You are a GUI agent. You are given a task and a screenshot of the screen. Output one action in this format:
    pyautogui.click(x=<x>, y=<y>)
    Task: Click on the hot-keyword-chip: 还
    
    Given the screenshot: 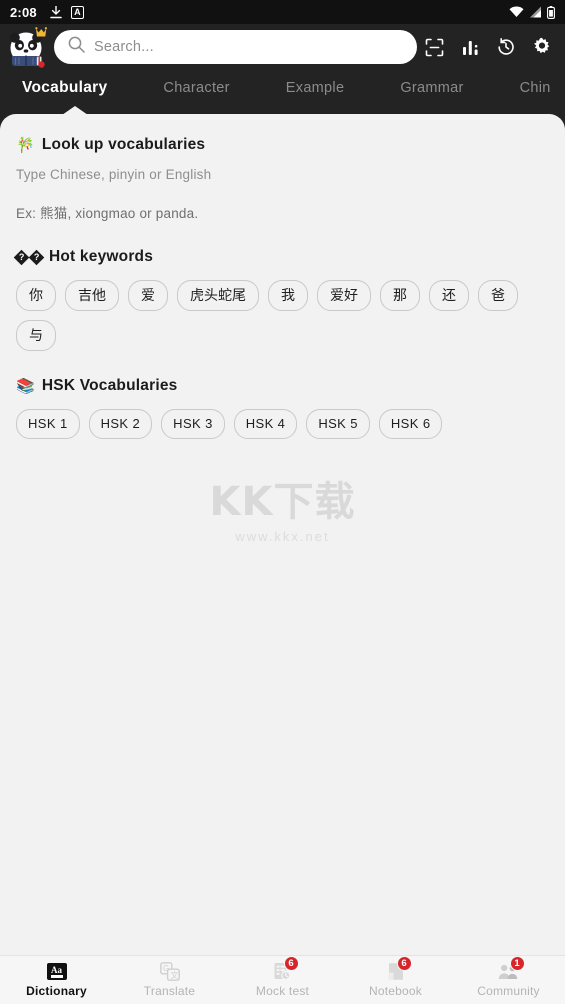 What is the action you would take?
    pyautogui.click(x=449, y=295)
    